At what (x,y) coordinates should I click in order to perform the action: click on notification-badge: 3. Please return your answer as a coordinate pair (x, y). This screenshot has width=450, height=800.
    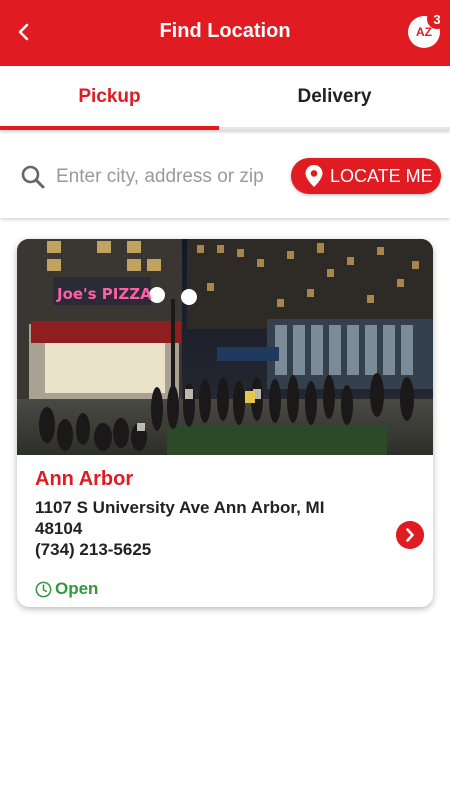
    Looking at the image, I should click on (437, 19).